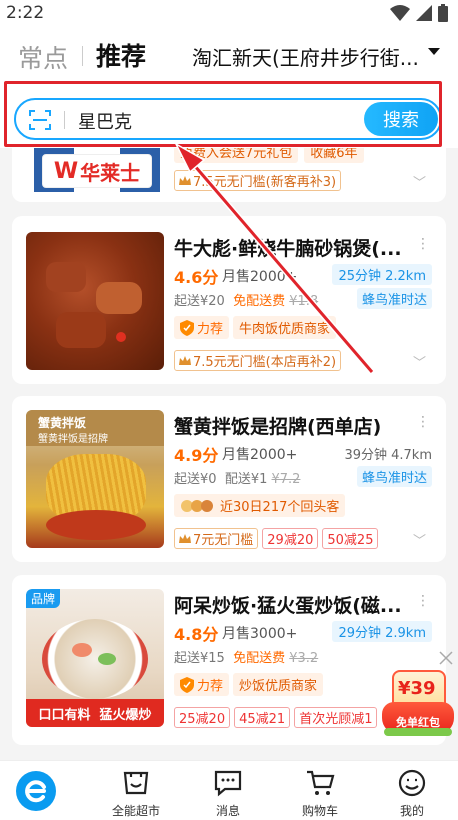  Describe the element at coordinates (285, 327) in the screenshot. I see `category-tag: 牛肉饭优质商家` at that location.